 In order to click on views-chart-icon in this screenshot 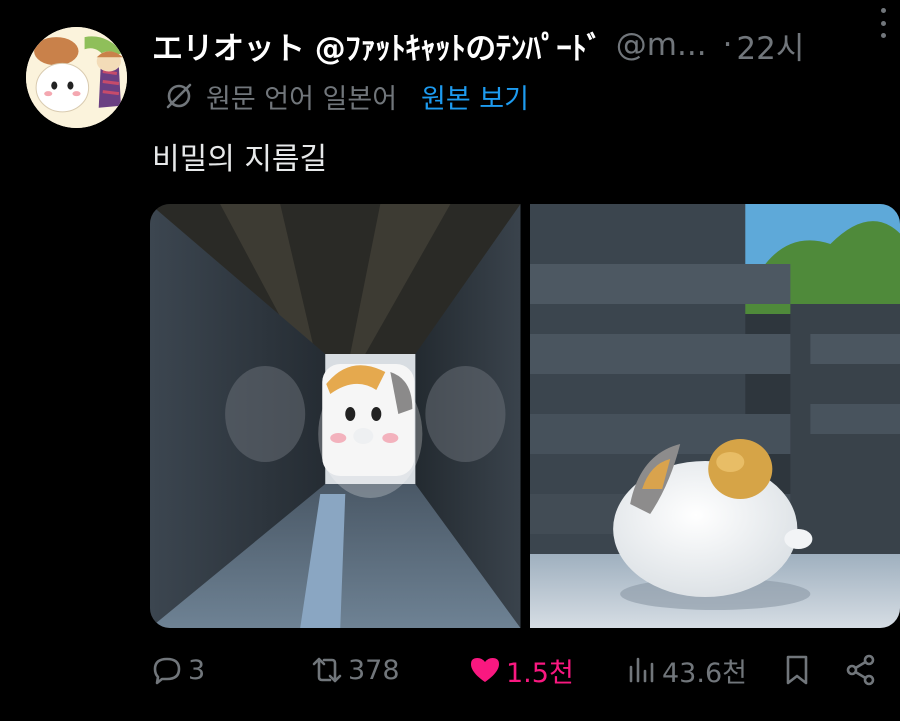, I will do `click(641, 670)`.